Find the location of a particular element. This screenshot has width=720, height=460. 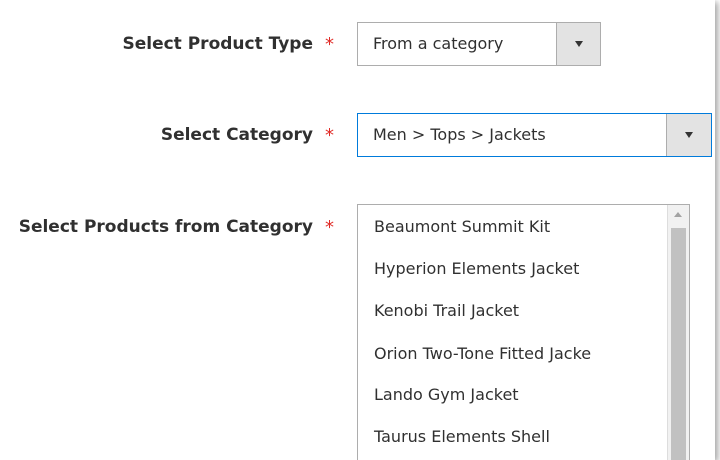

product-type-label: Select Product Type is located at coordinates (217, 44).